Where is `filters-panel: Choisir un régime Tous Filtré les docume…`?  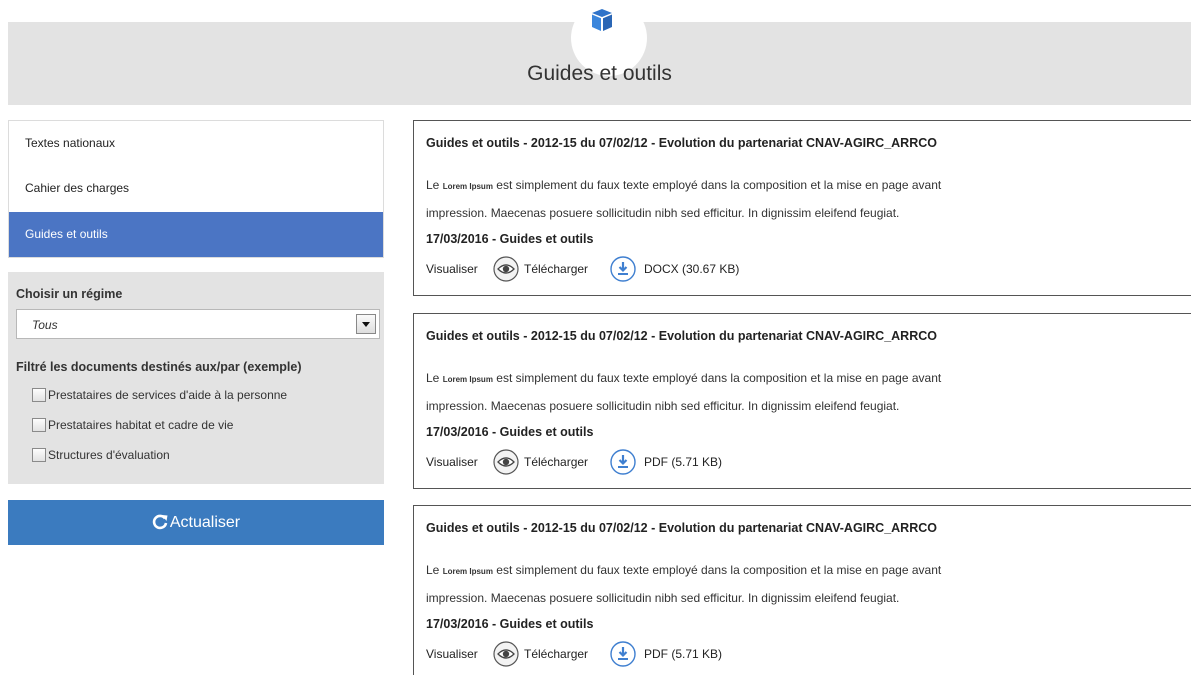
filters-panel: Choisir un régime Tous Filtré les docume… is located at coordinates (196, 378).